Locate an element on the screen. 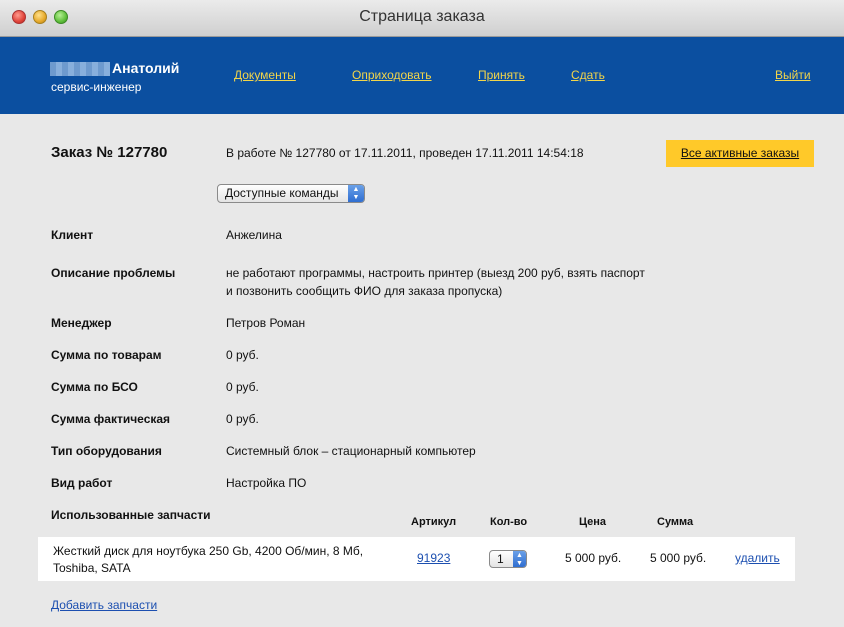 This screenshot has height=627, width=844. title-bar: Страница заказа is located at coordinates (422, 18).